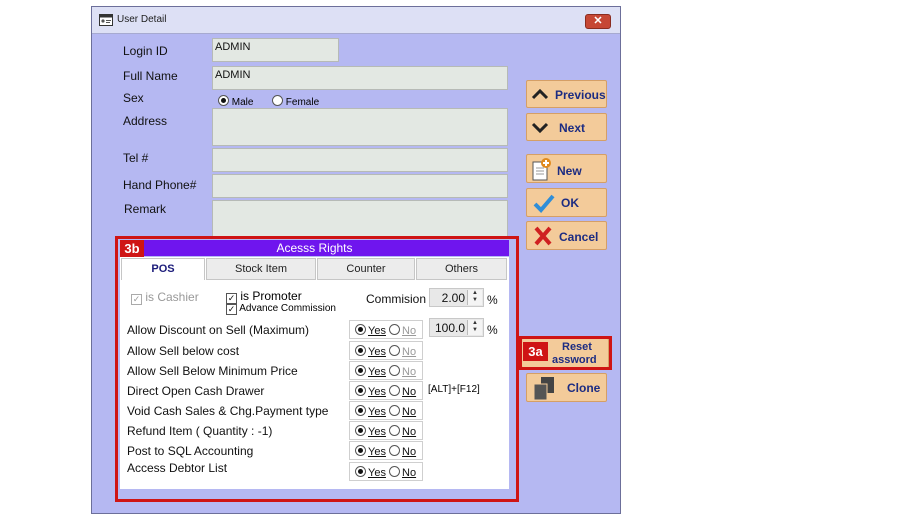  Describe the element at coordinates (183, 351) in the screenshot. I see `right-label-sell-below-cost: Allow Sell below cost` at that location.